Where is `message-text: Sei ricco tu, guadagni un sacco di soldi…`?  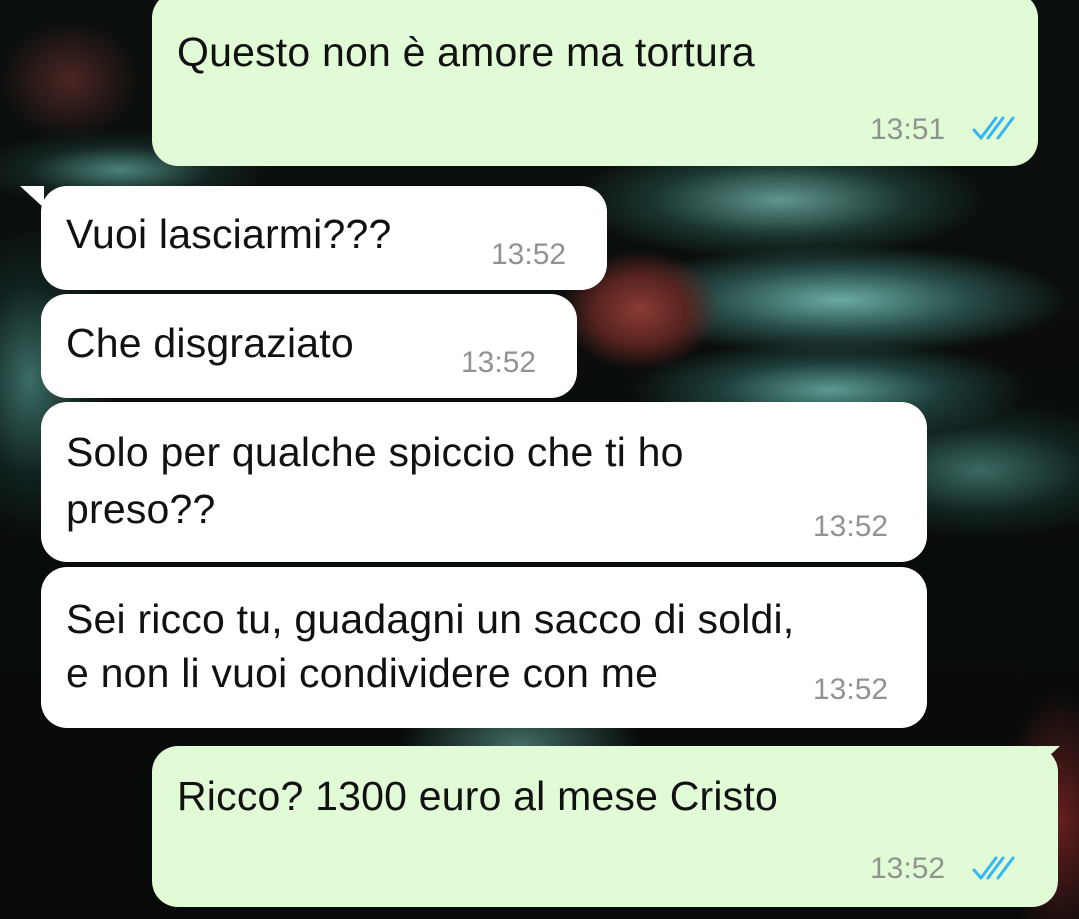
message-text: Sei ricco tu, guadagni un sacco di soldi… is located at coordinates (430, 619).